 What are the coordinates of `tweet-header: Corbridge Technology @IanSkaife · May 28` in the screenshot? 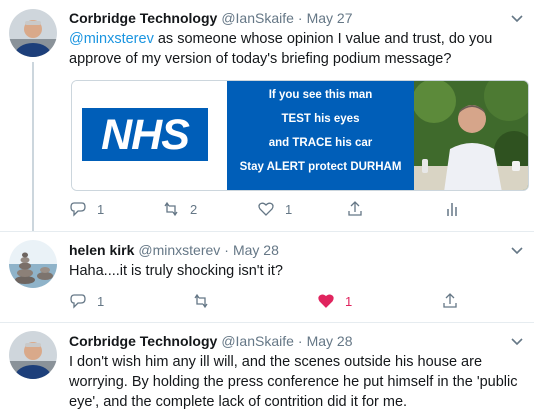 It's located at (297, 341).